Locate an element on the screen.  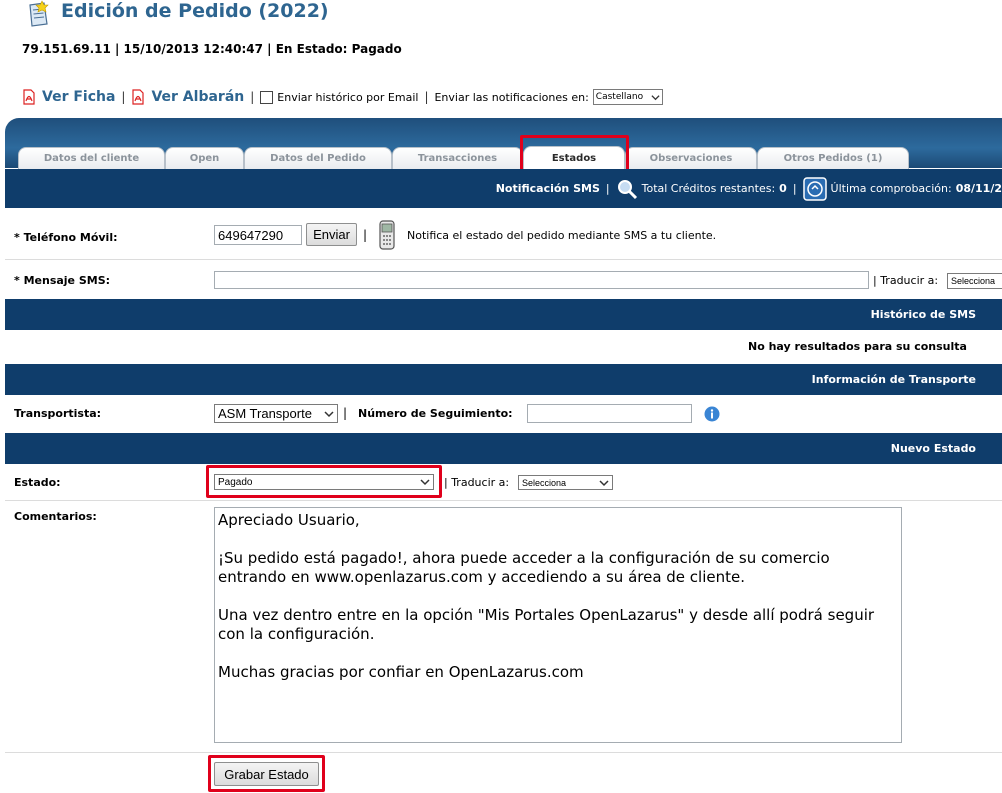
email-history-label: Enviar histórico por Email is located at coordinates (348, 97).